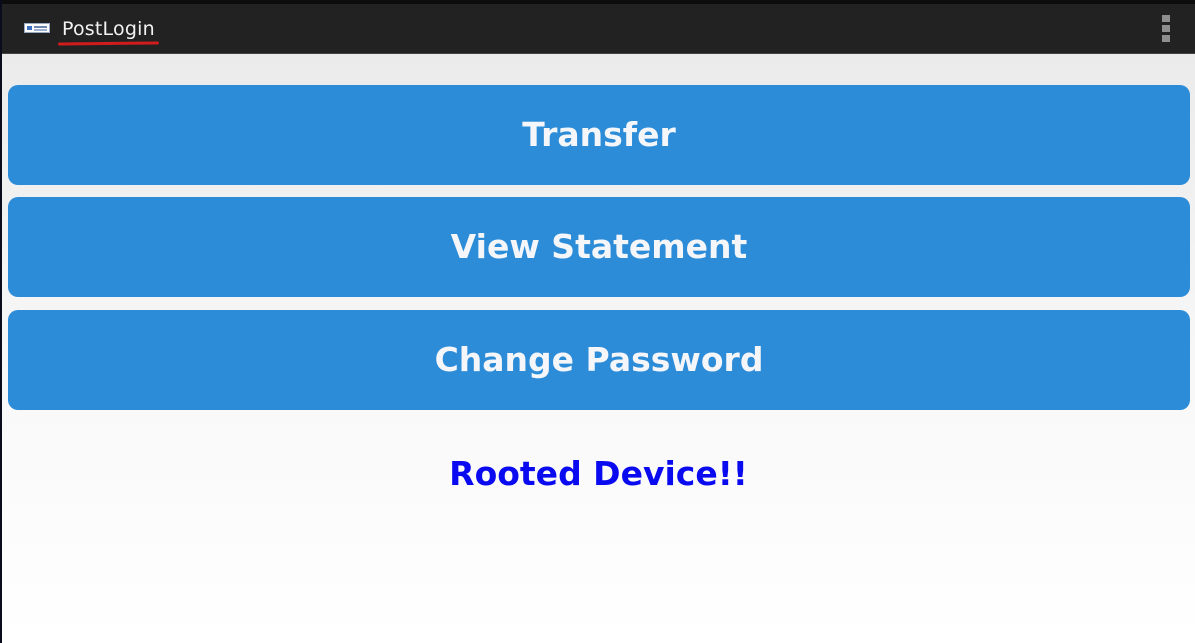 Image resolution: width=1195 pixels, height=643 pixels. I want to click on overflow-menu-icon, so click(1166, 29).